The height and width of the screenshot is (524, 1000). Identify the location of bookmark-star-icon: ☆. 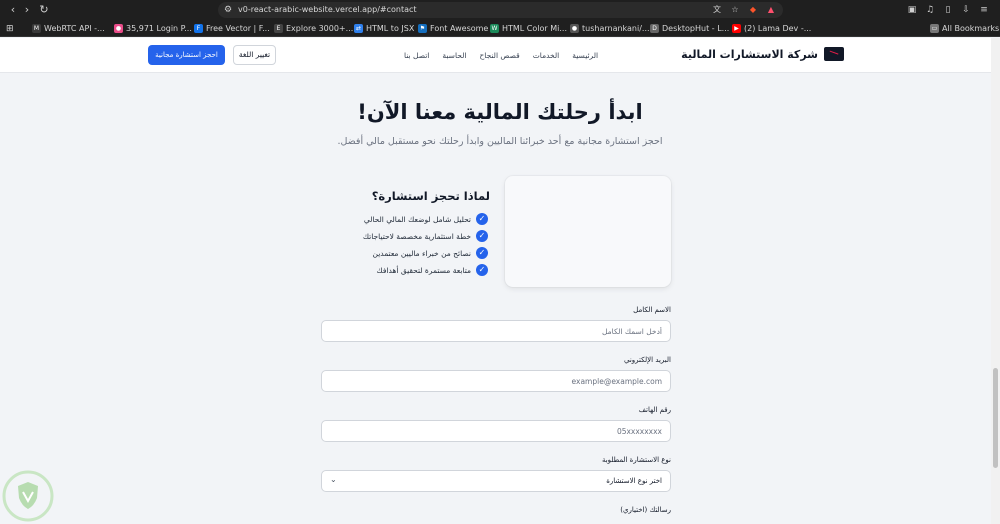
(735, 10).